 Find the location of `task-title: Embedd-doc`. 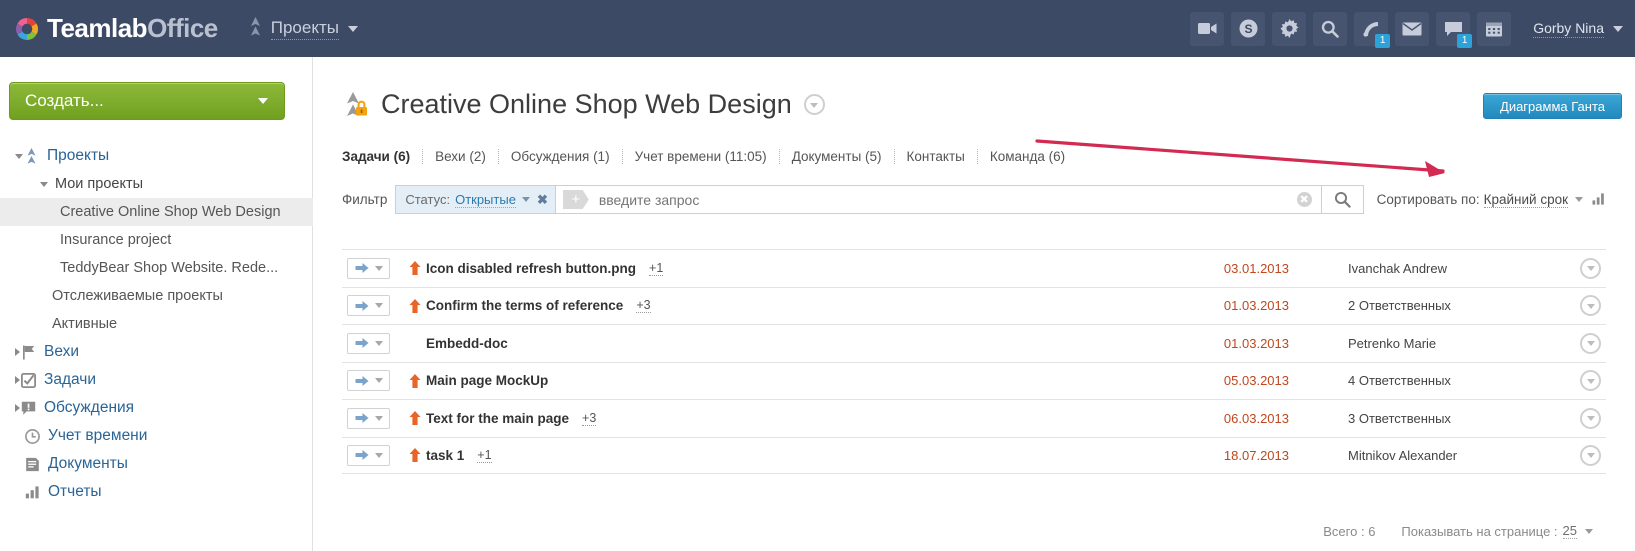

task-title: Embedd-doc is located at coordinates (467, 343).